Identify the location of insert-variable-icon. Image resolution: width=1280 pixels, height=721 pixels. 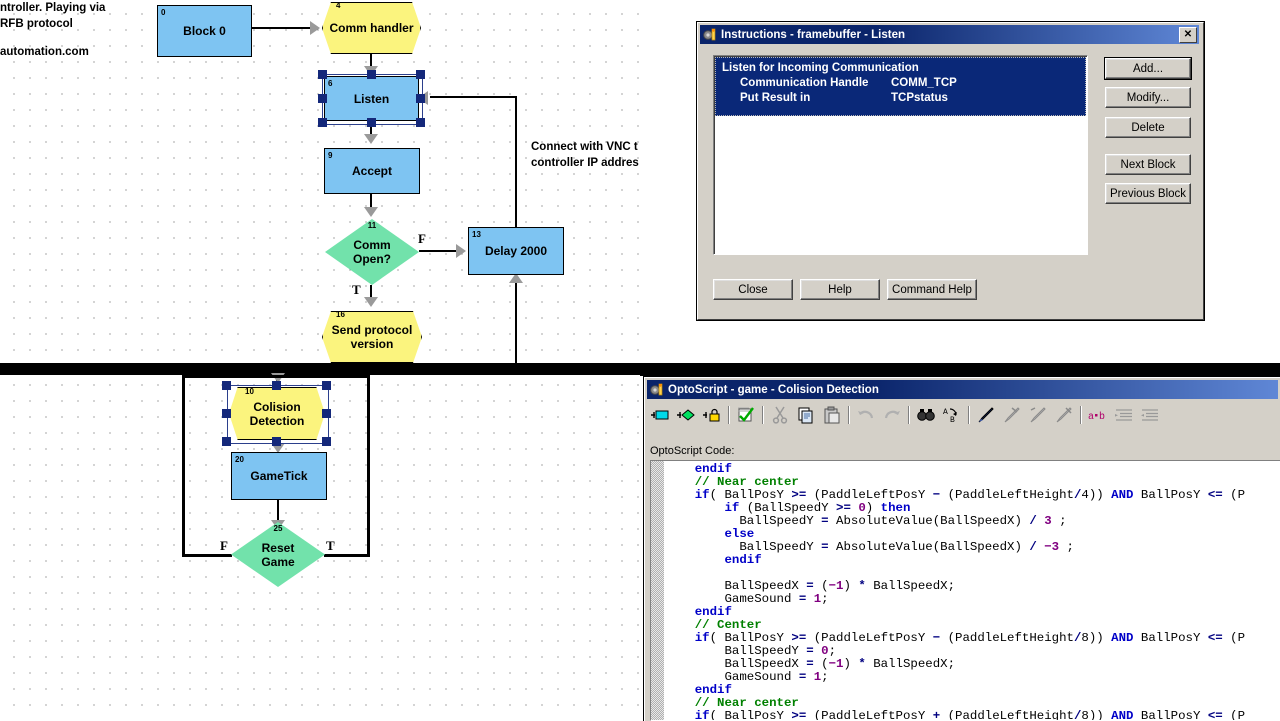
(660, 415).